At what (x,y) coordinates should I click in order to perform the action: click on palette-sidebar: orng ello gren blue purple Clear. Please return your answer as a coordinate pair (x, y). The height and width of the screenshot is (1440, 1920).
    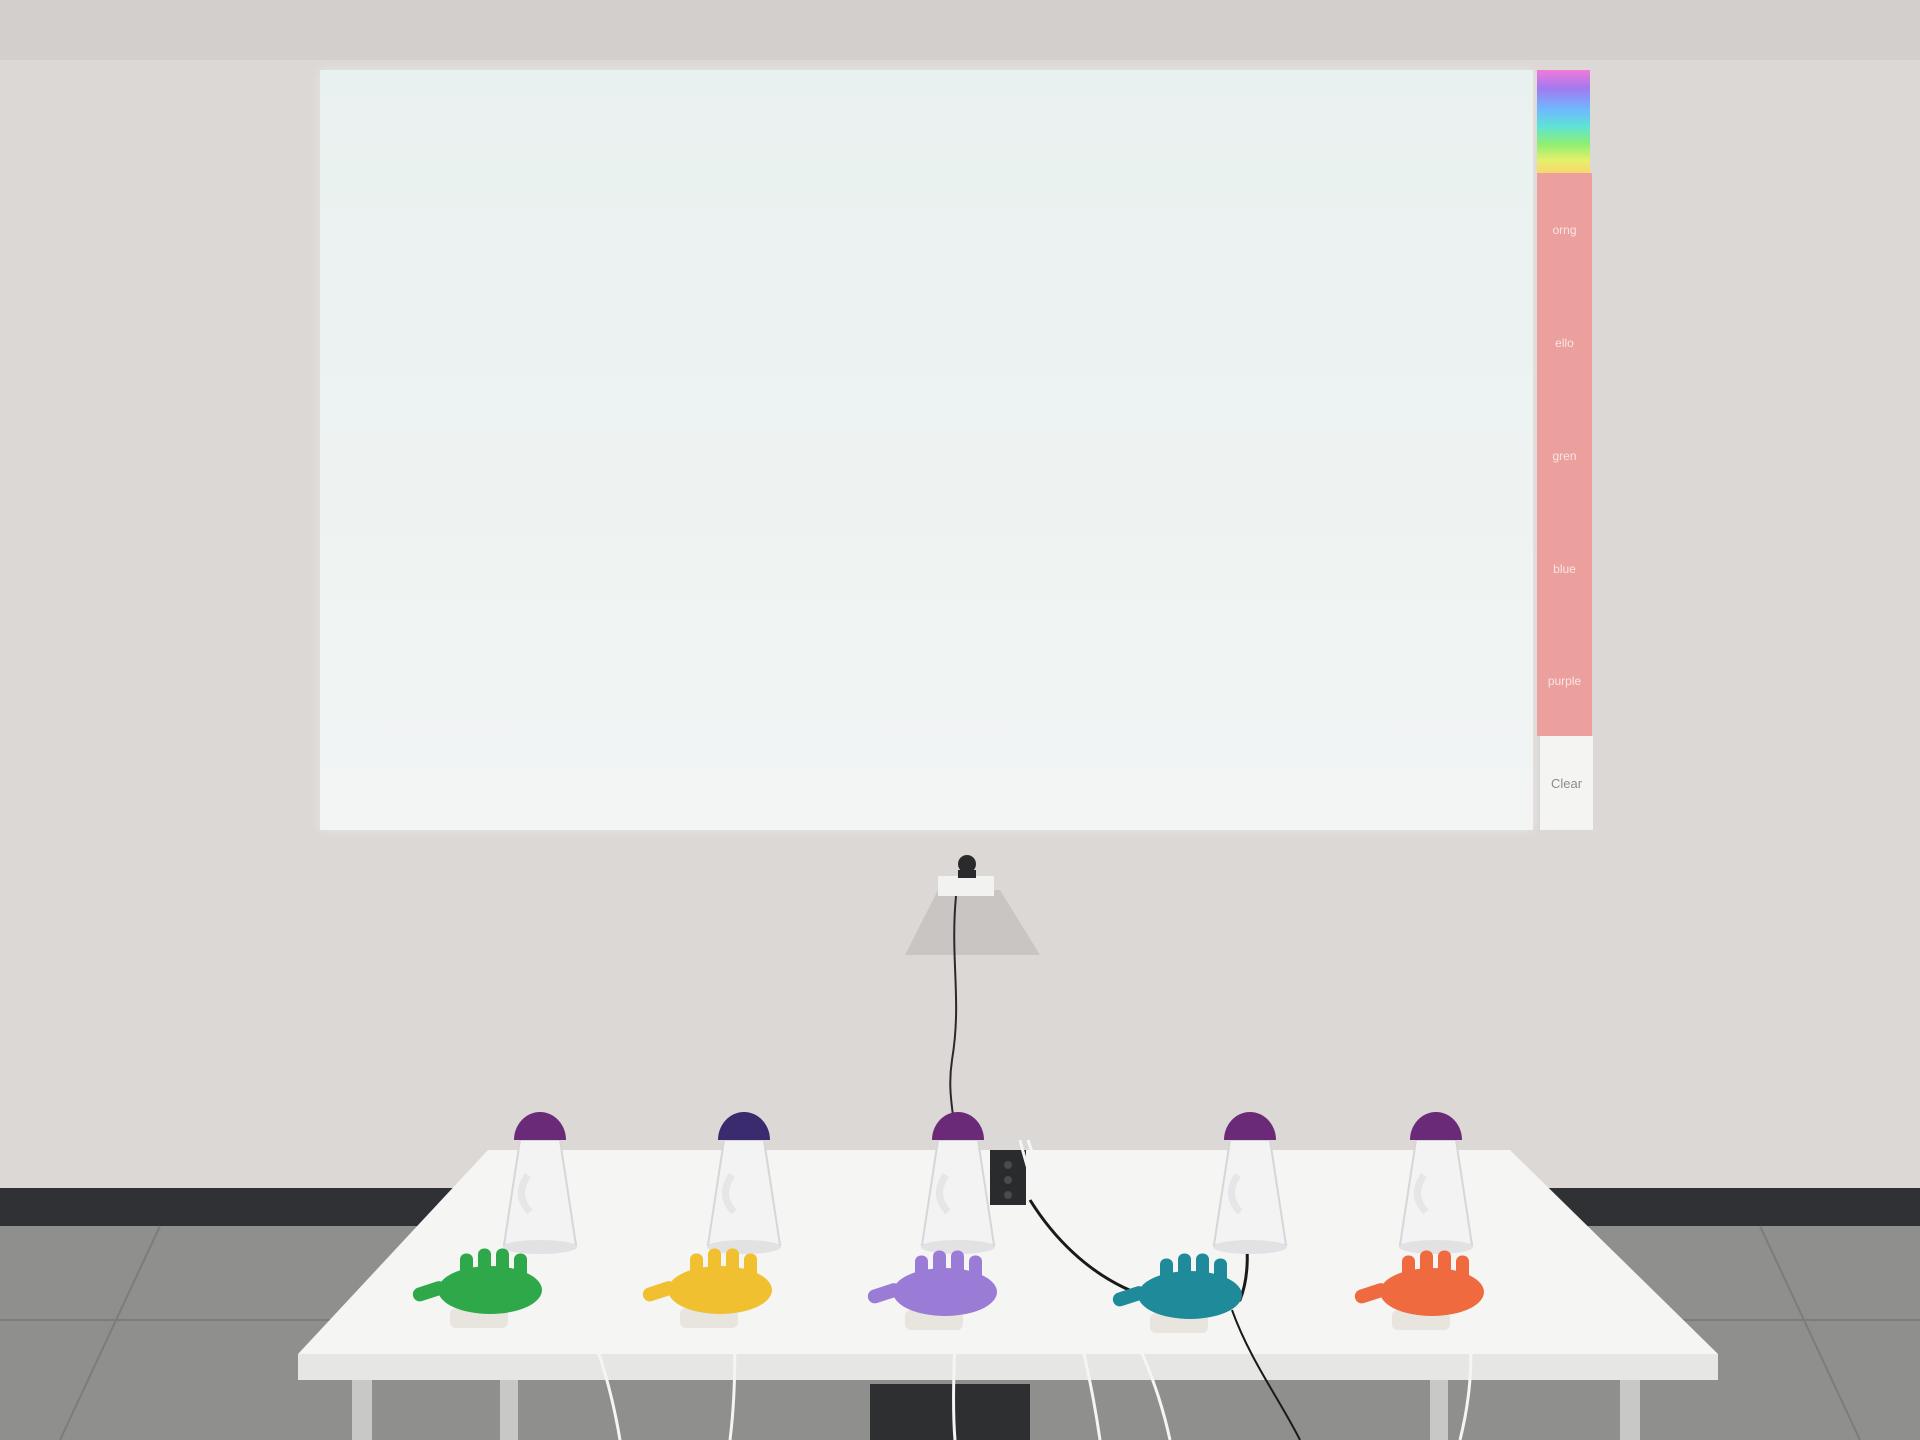
    Looking at the image, I should click on (1563, 450).